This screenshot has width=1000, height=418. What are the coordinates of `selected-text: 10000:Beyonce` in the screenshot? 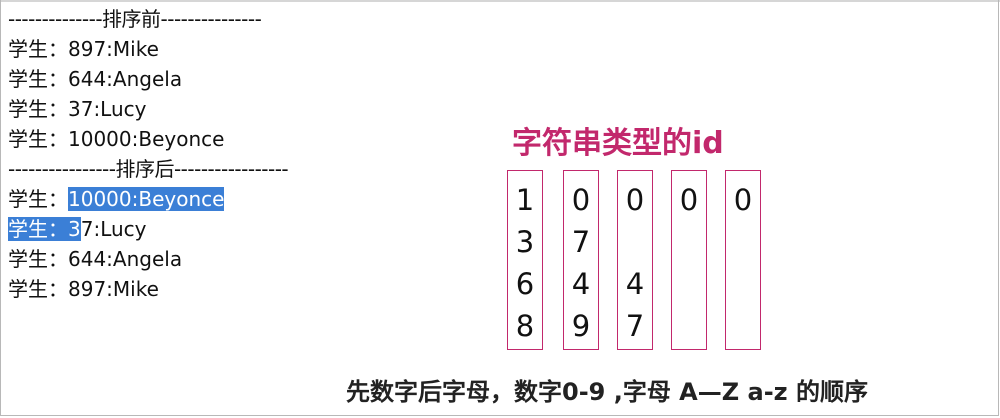 It's located at (146, 199).